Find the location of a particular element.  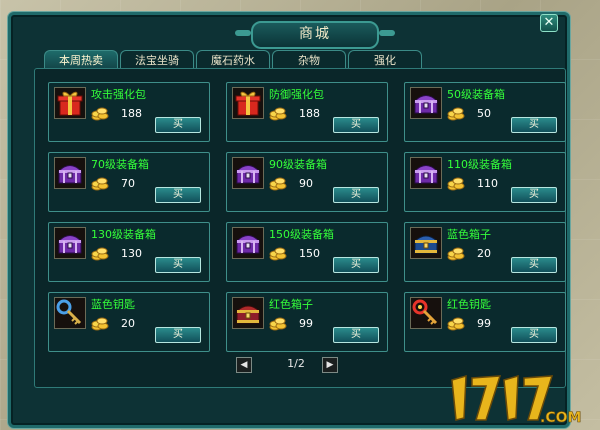

tab-stone-potion: 魔石药水 is located at coordinates (233, 60).